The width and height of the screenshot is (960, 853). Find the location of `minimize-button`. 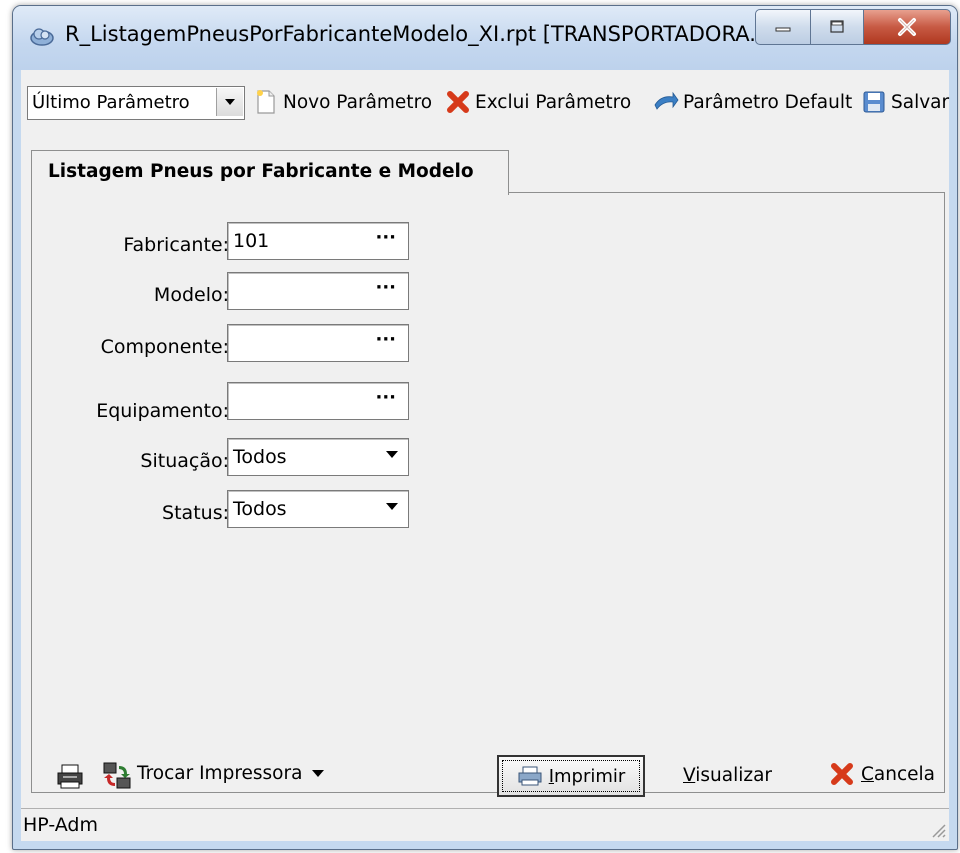

minimize-button is located at coordinates (783, 27).